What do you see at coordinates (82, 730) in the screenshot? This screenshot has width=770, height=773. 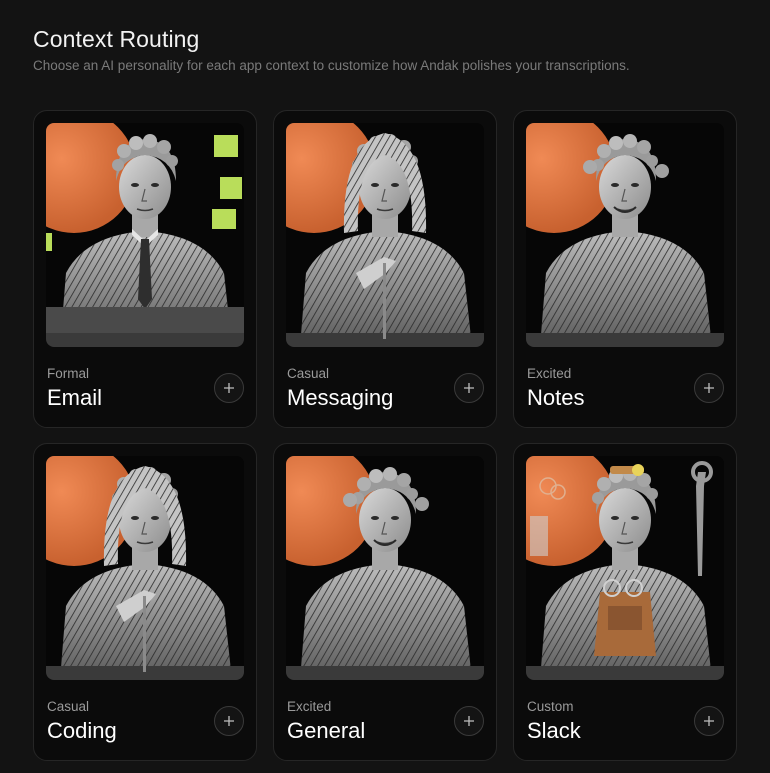 I see `context-name: Coding` at bounding box center [82, 730].